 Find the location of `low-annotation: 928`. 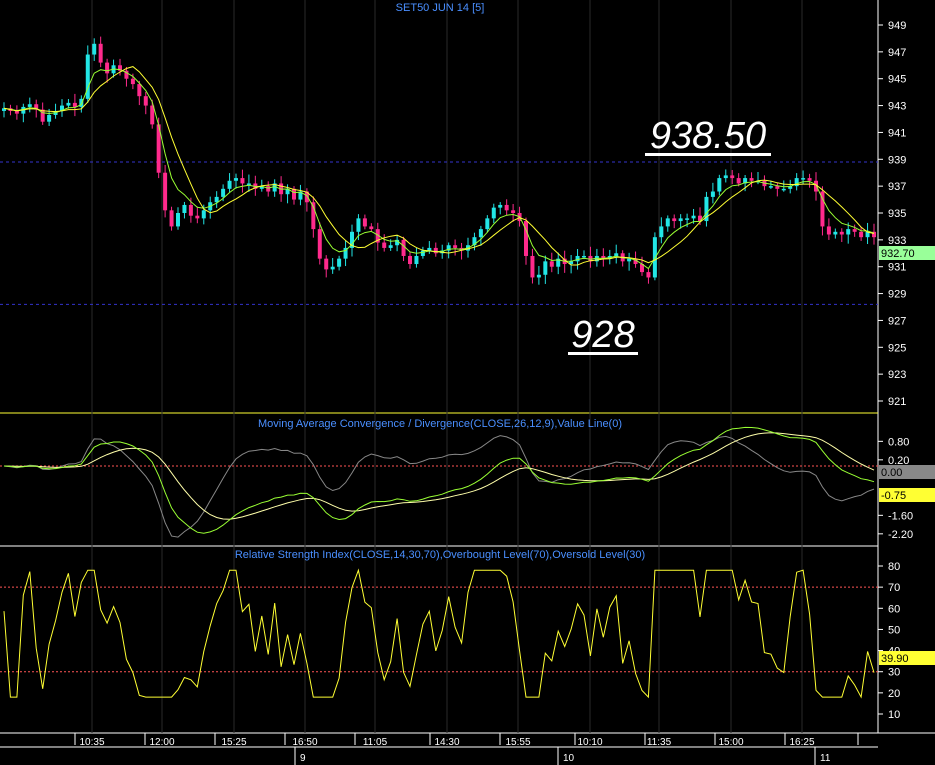

low-annotation: 928 is located at coordinates (603, 335).